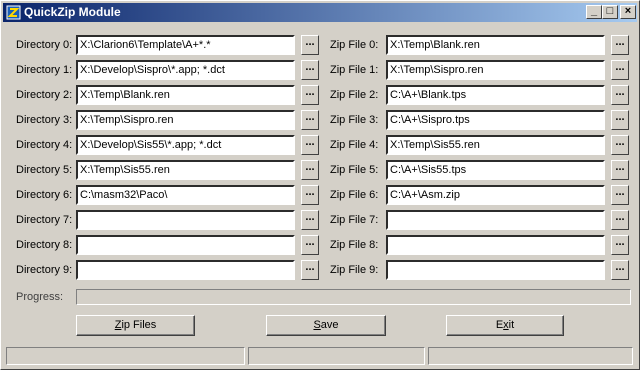 The height and width of the screenshot is (370, 640). Describe the element at coordinates (185, 70) in the screenshot. I see `directory-input-1: X:\Develop\Sispro\*.app; *.dct` at that location.